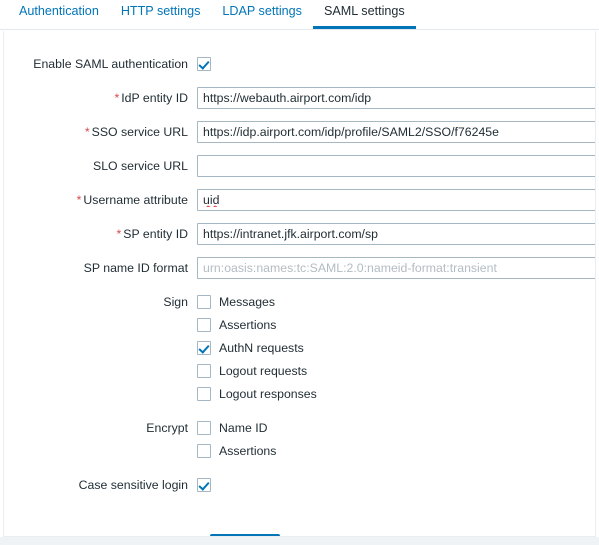 The image size is (599, 545). I want to click on row-idp-entity-id: * IdP entity ID, so click(299, 98).